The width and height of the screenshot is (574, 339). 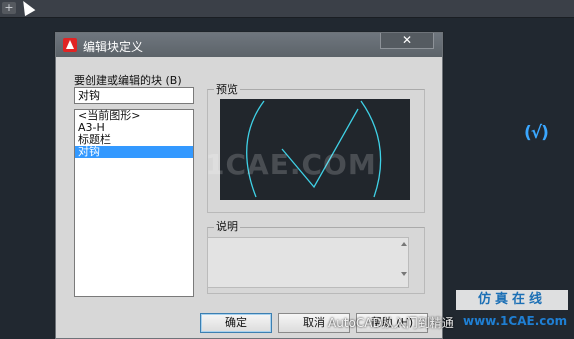 I want to click on watermark-logo: 仿真在线, so click(x=512, y=300).